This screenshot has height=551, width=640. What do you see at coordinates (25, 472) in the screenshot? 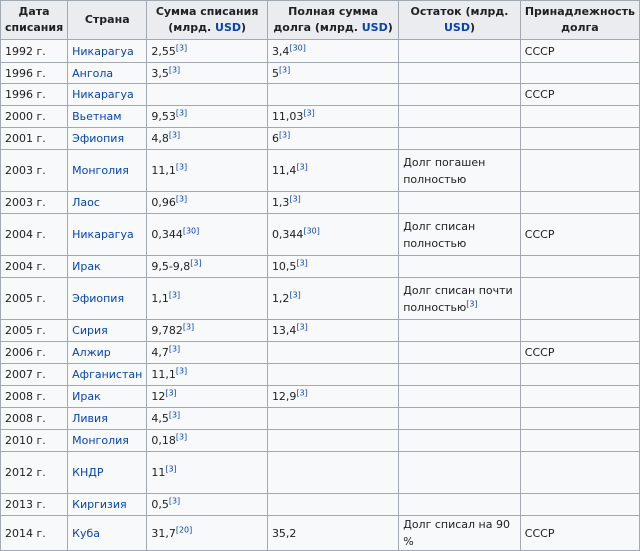
I see `date-text: 2012 г.` at bounding box center [25, 472].